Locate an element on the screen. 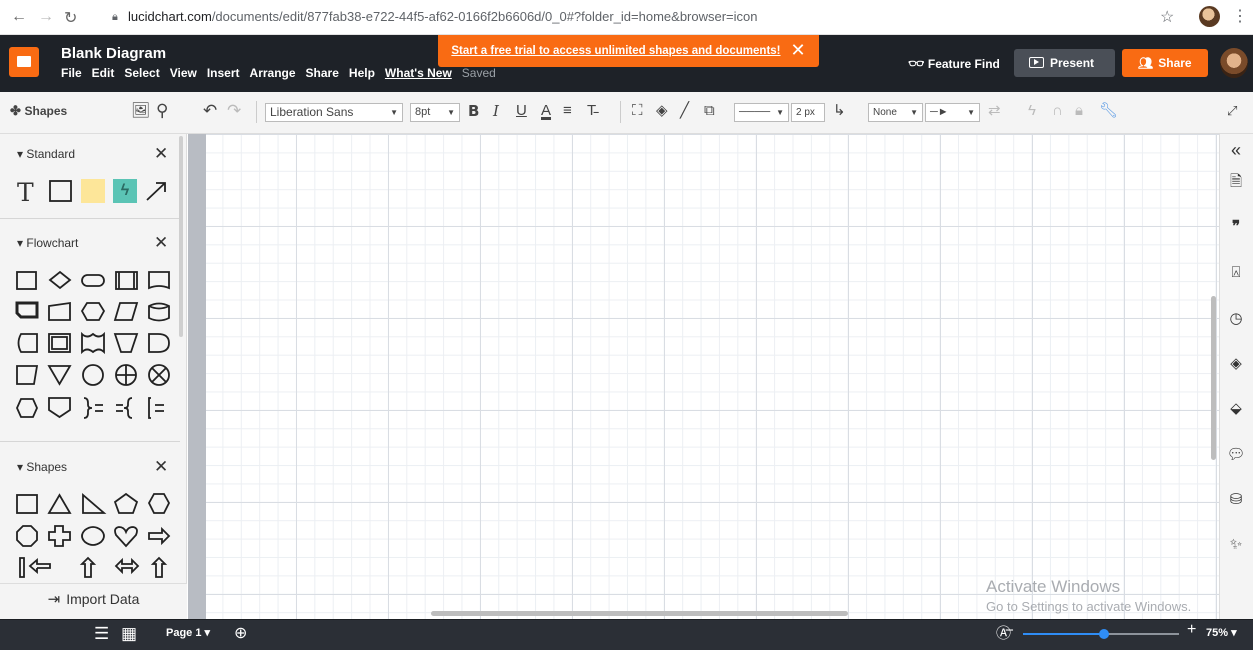 This screenshot has height=650, width=1253. menu-insert: Insert is located at coordinates (223, 75).